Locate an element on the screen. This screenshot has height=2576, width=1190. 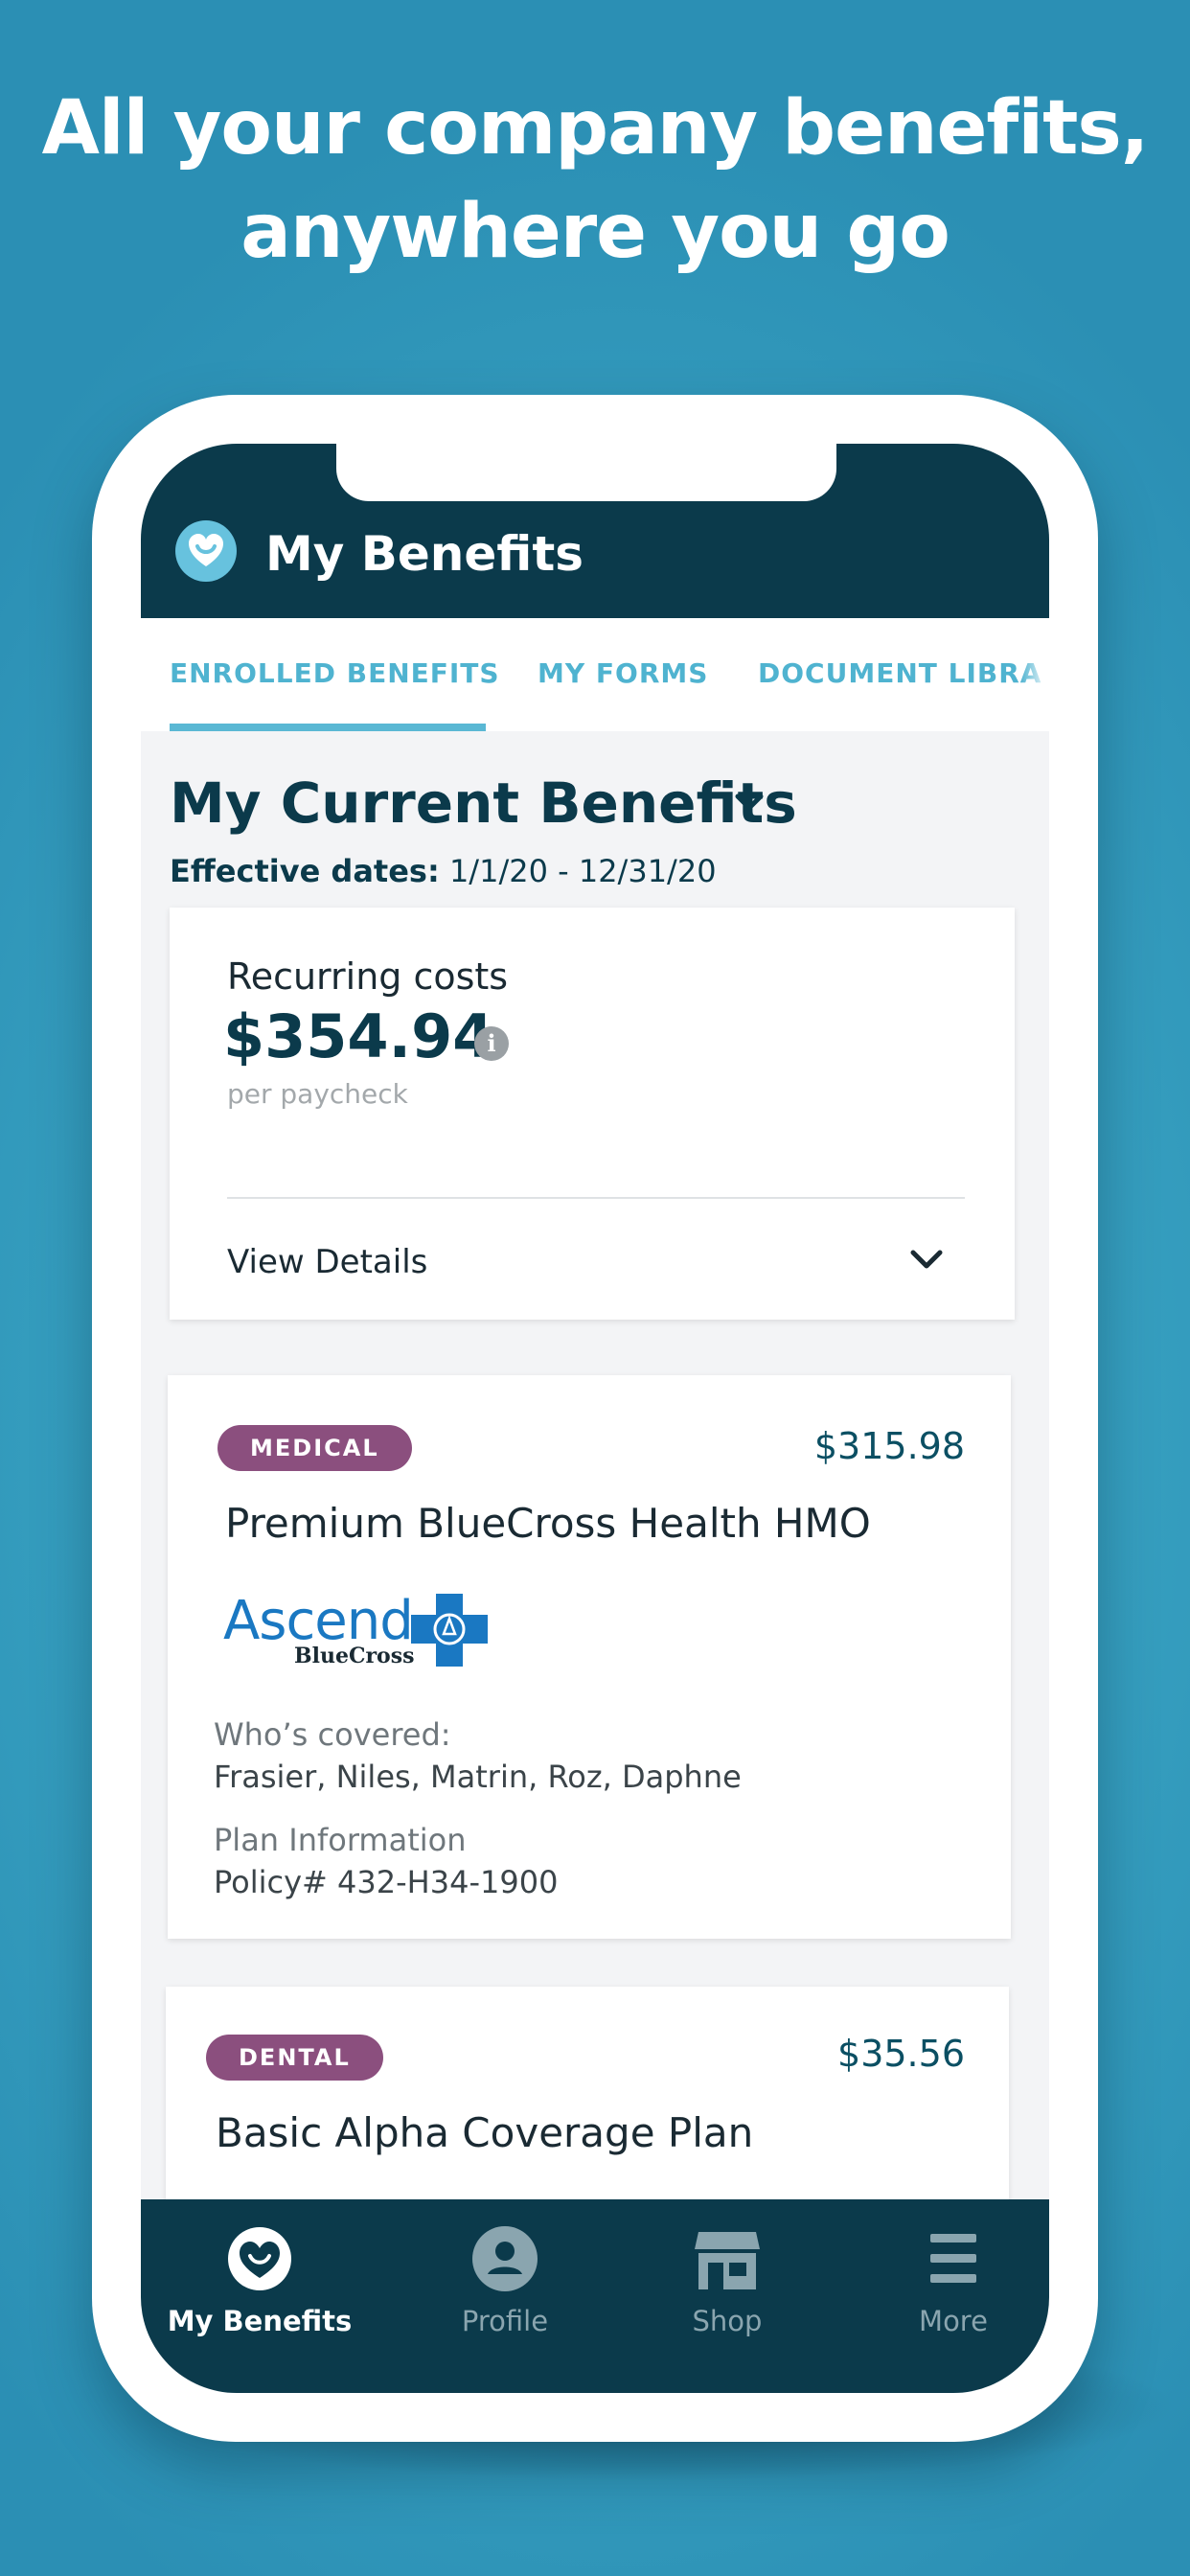
phone-notch is located at coordinates (586, 472).